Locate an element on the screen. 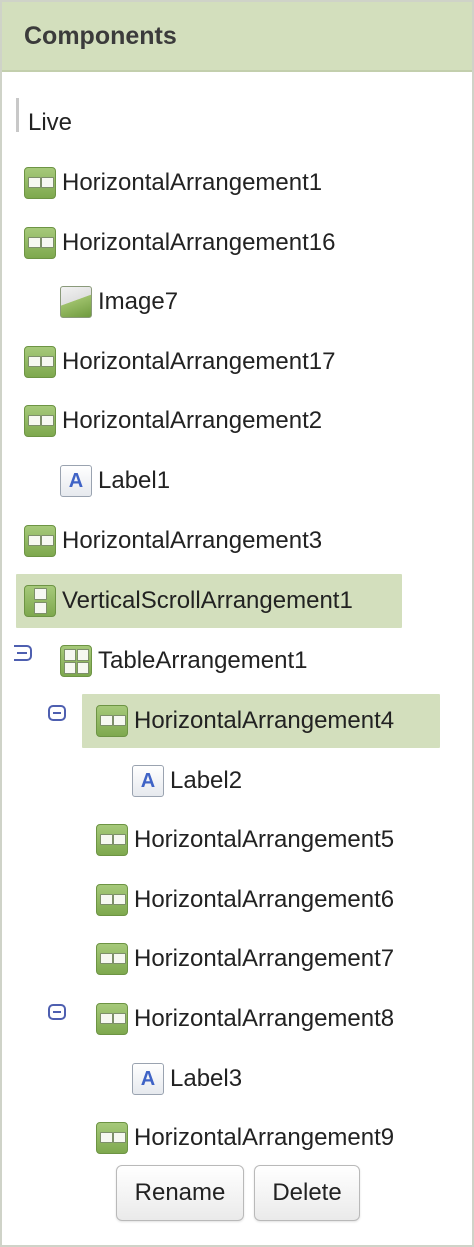  tree-item-horizontalarrangement2: HorizontalArrangement2 is located at coordinates (173, 421).